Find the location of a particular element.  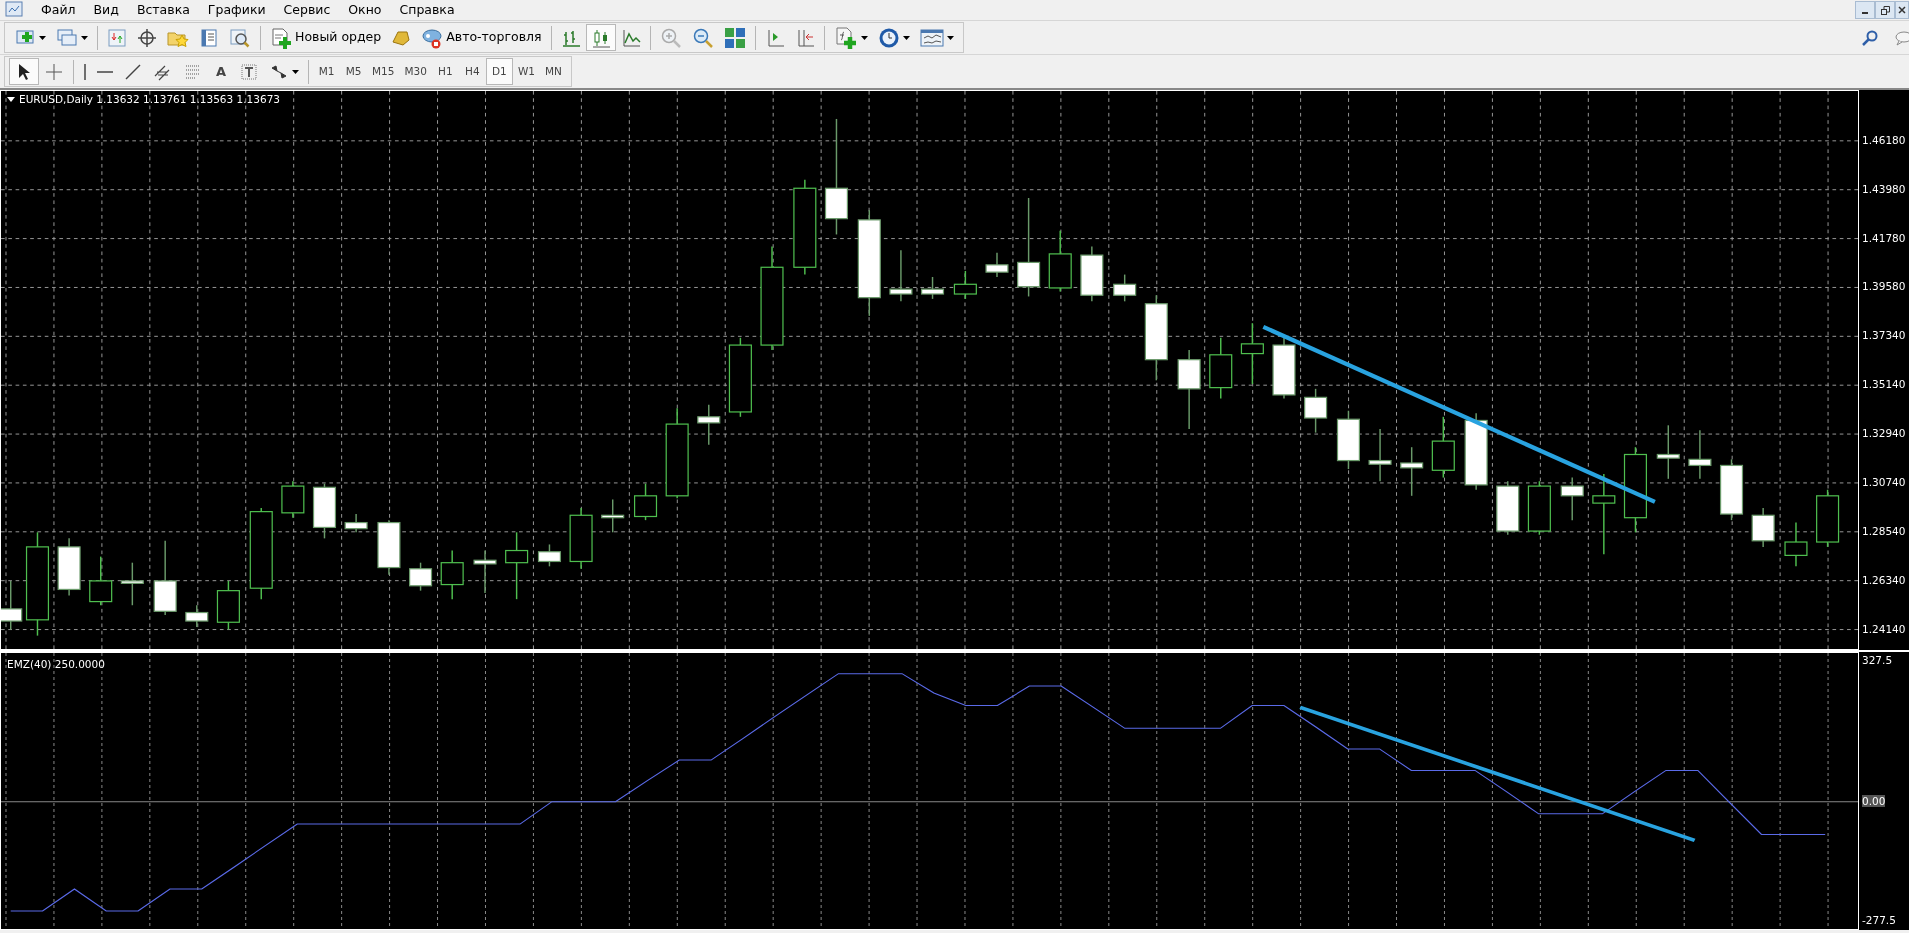

price-label: 1.28540 is located at coordinates (1884, 530).